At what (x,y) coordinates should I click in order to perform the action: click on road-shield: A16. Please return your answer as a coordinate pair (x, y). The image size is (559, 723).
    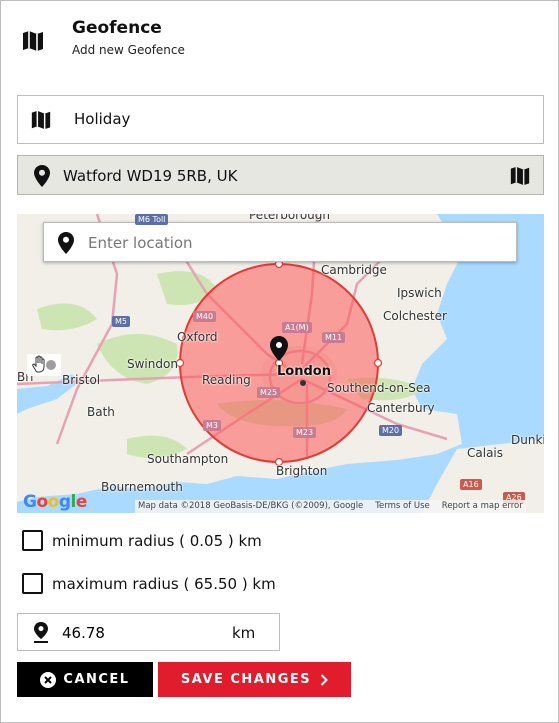
    Looking at the image, I should click on (471, 484).